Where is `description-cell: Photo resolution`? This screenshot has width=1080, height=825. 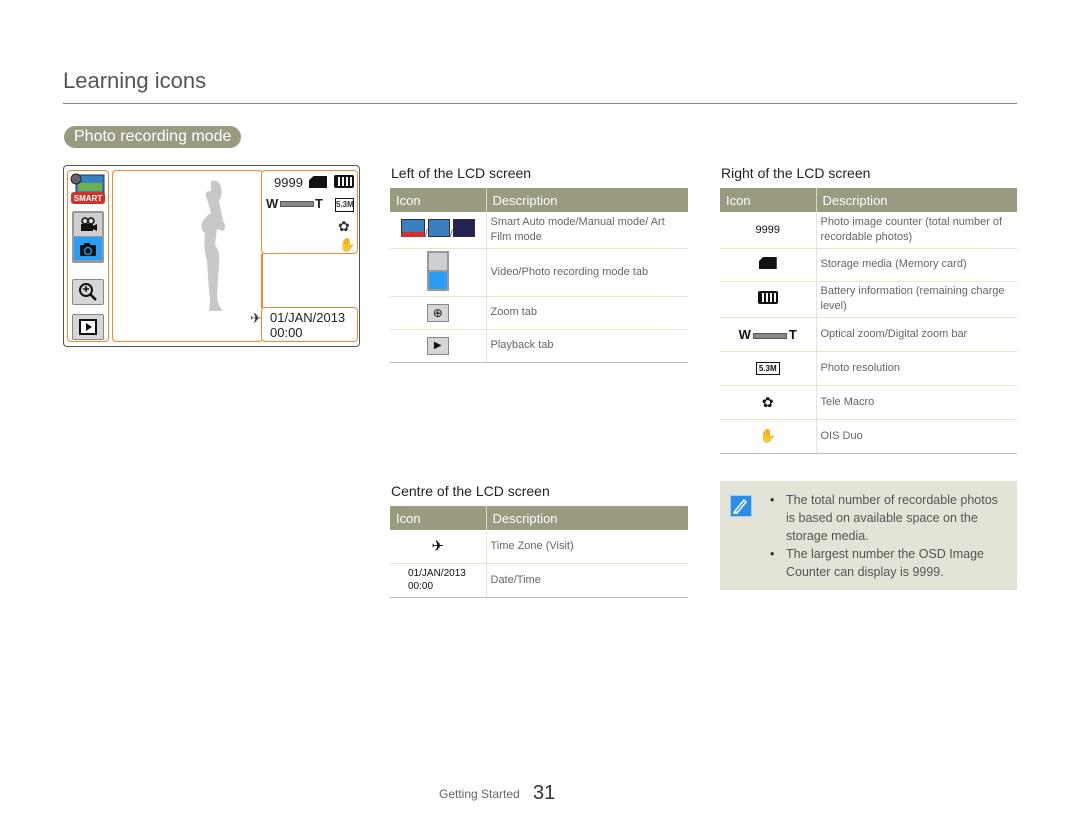 description-cell: Photo resolution is located at coordinates (916, 368).